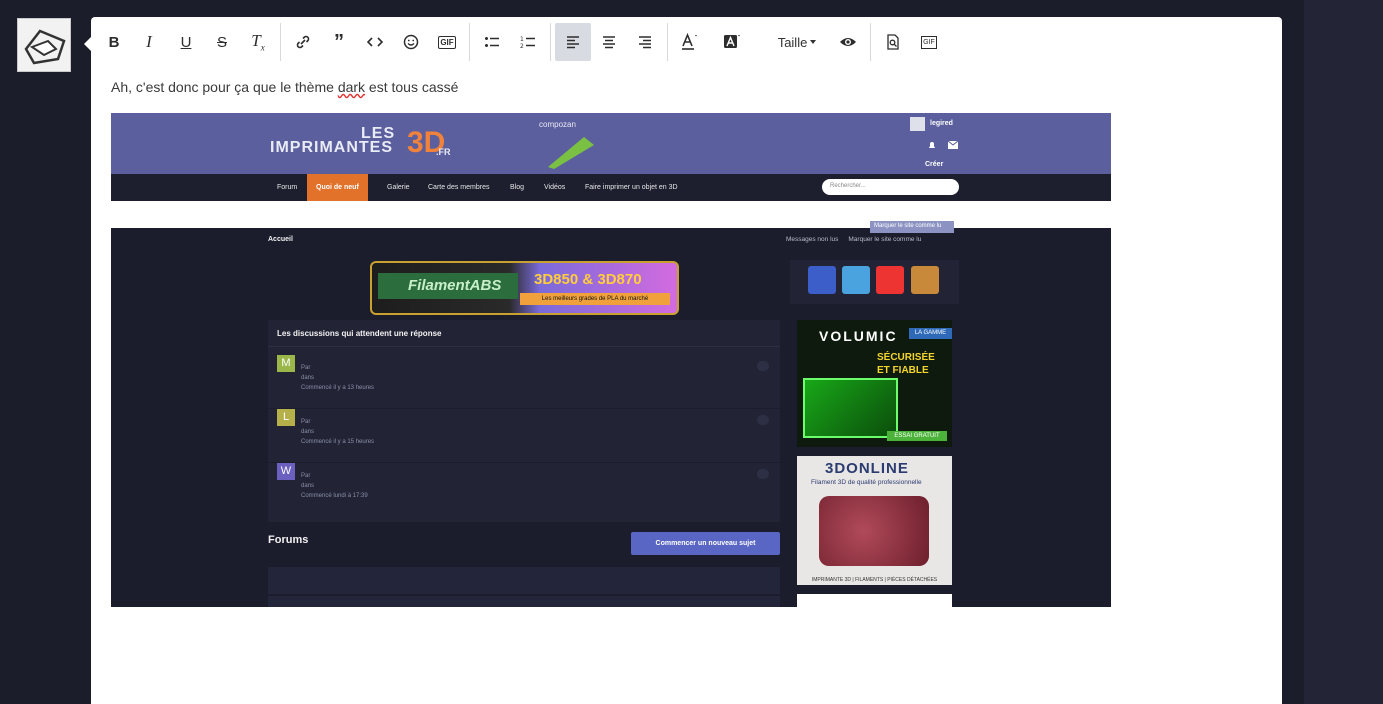 This screenshot has height=704, width=1383. I want to click on numbered-list-icon: 12, so click(527, 43).